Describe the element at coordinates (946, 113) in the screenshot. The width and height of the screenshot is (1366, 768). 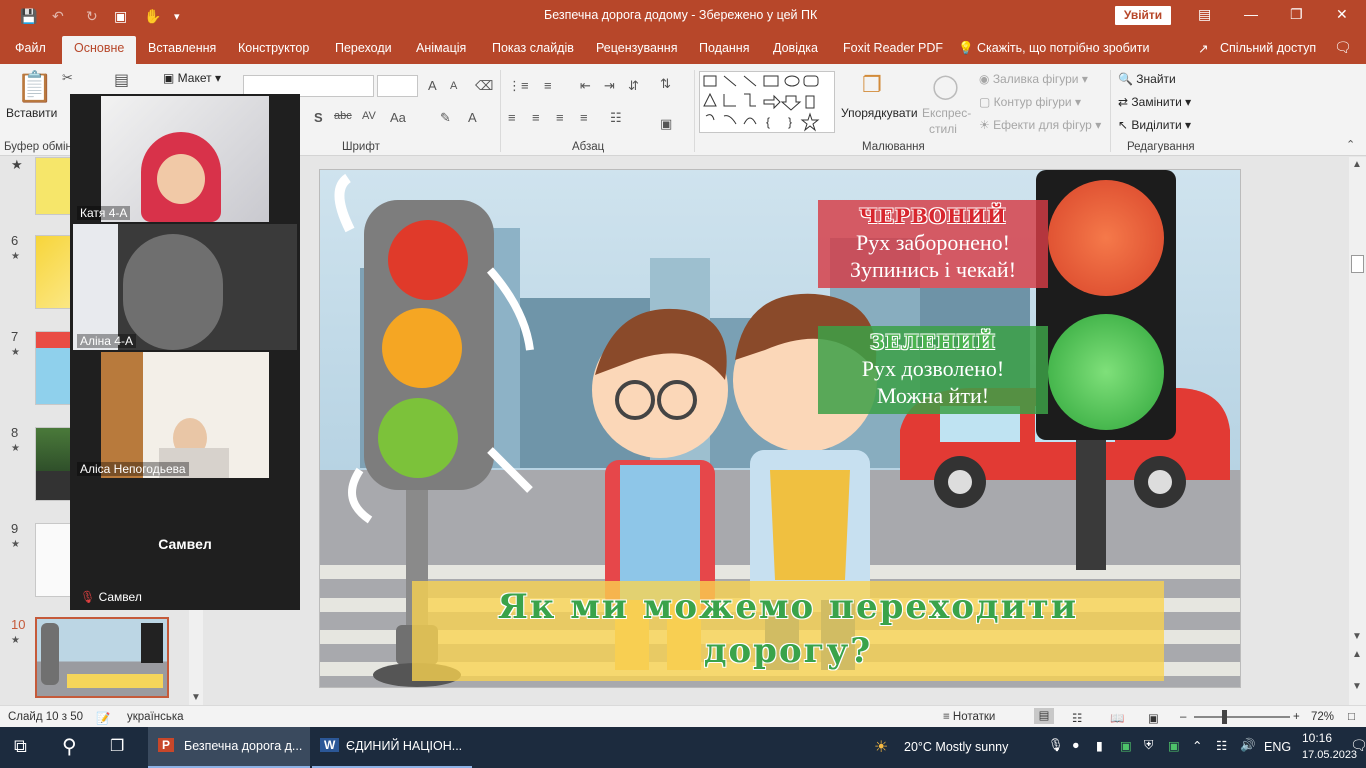
I see `quick-styles-button: Експрес-` at that location.